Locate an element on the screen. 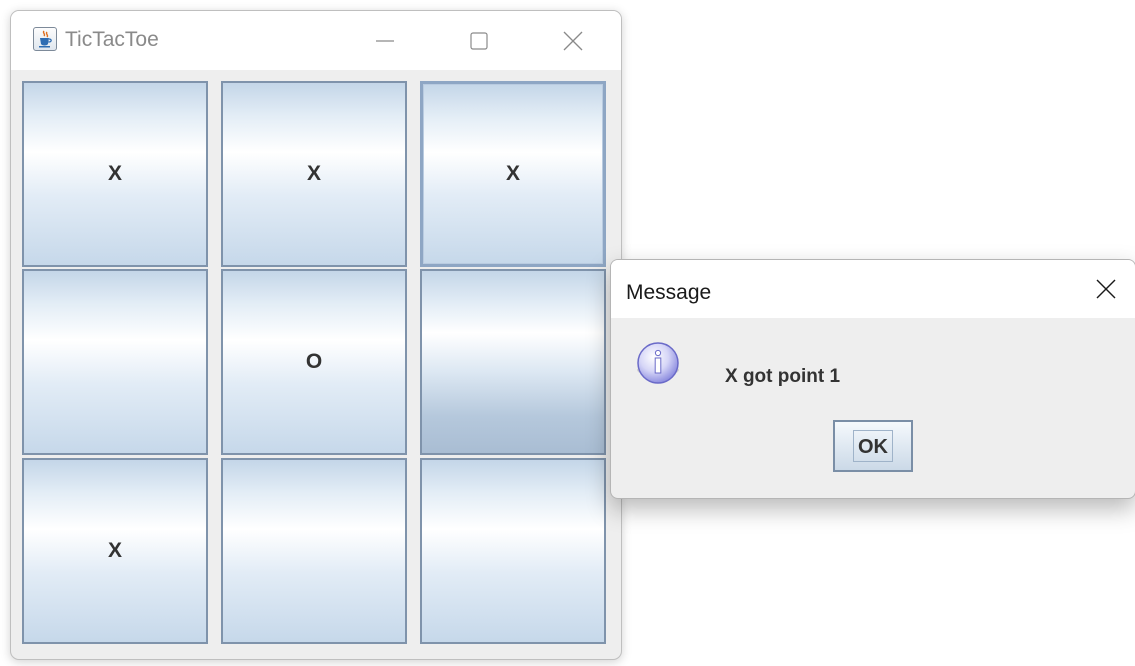 The width and height of the screenshot is (1135, 666). board-cell-7: X is located at coordinates (115, 551).